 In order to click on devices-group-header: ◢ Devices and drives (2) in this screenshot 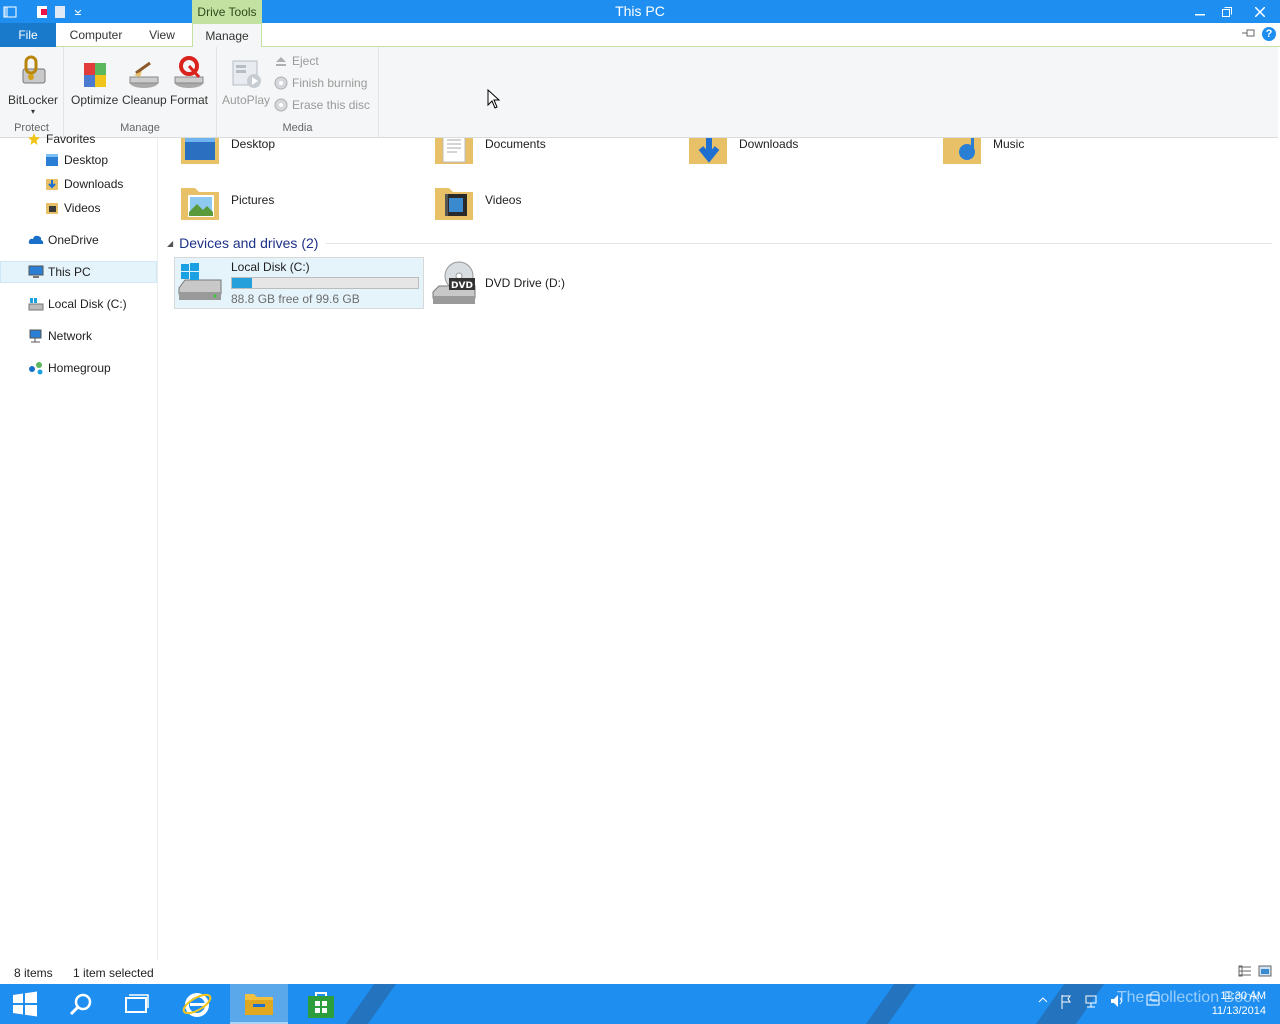, I will do `click(719, 243)`.